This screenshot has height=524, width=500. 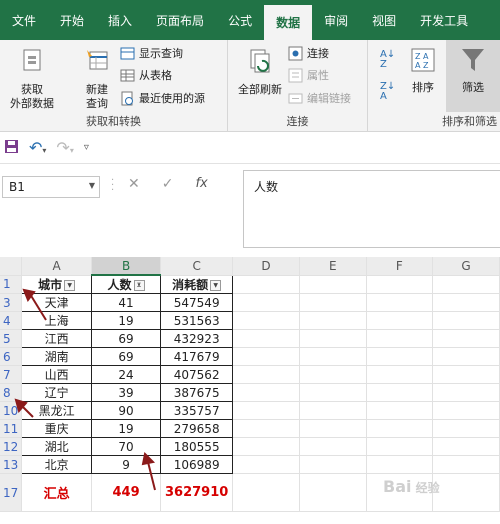 I want to click on arrow-row-2-hidden, so click(x=34, y=304).